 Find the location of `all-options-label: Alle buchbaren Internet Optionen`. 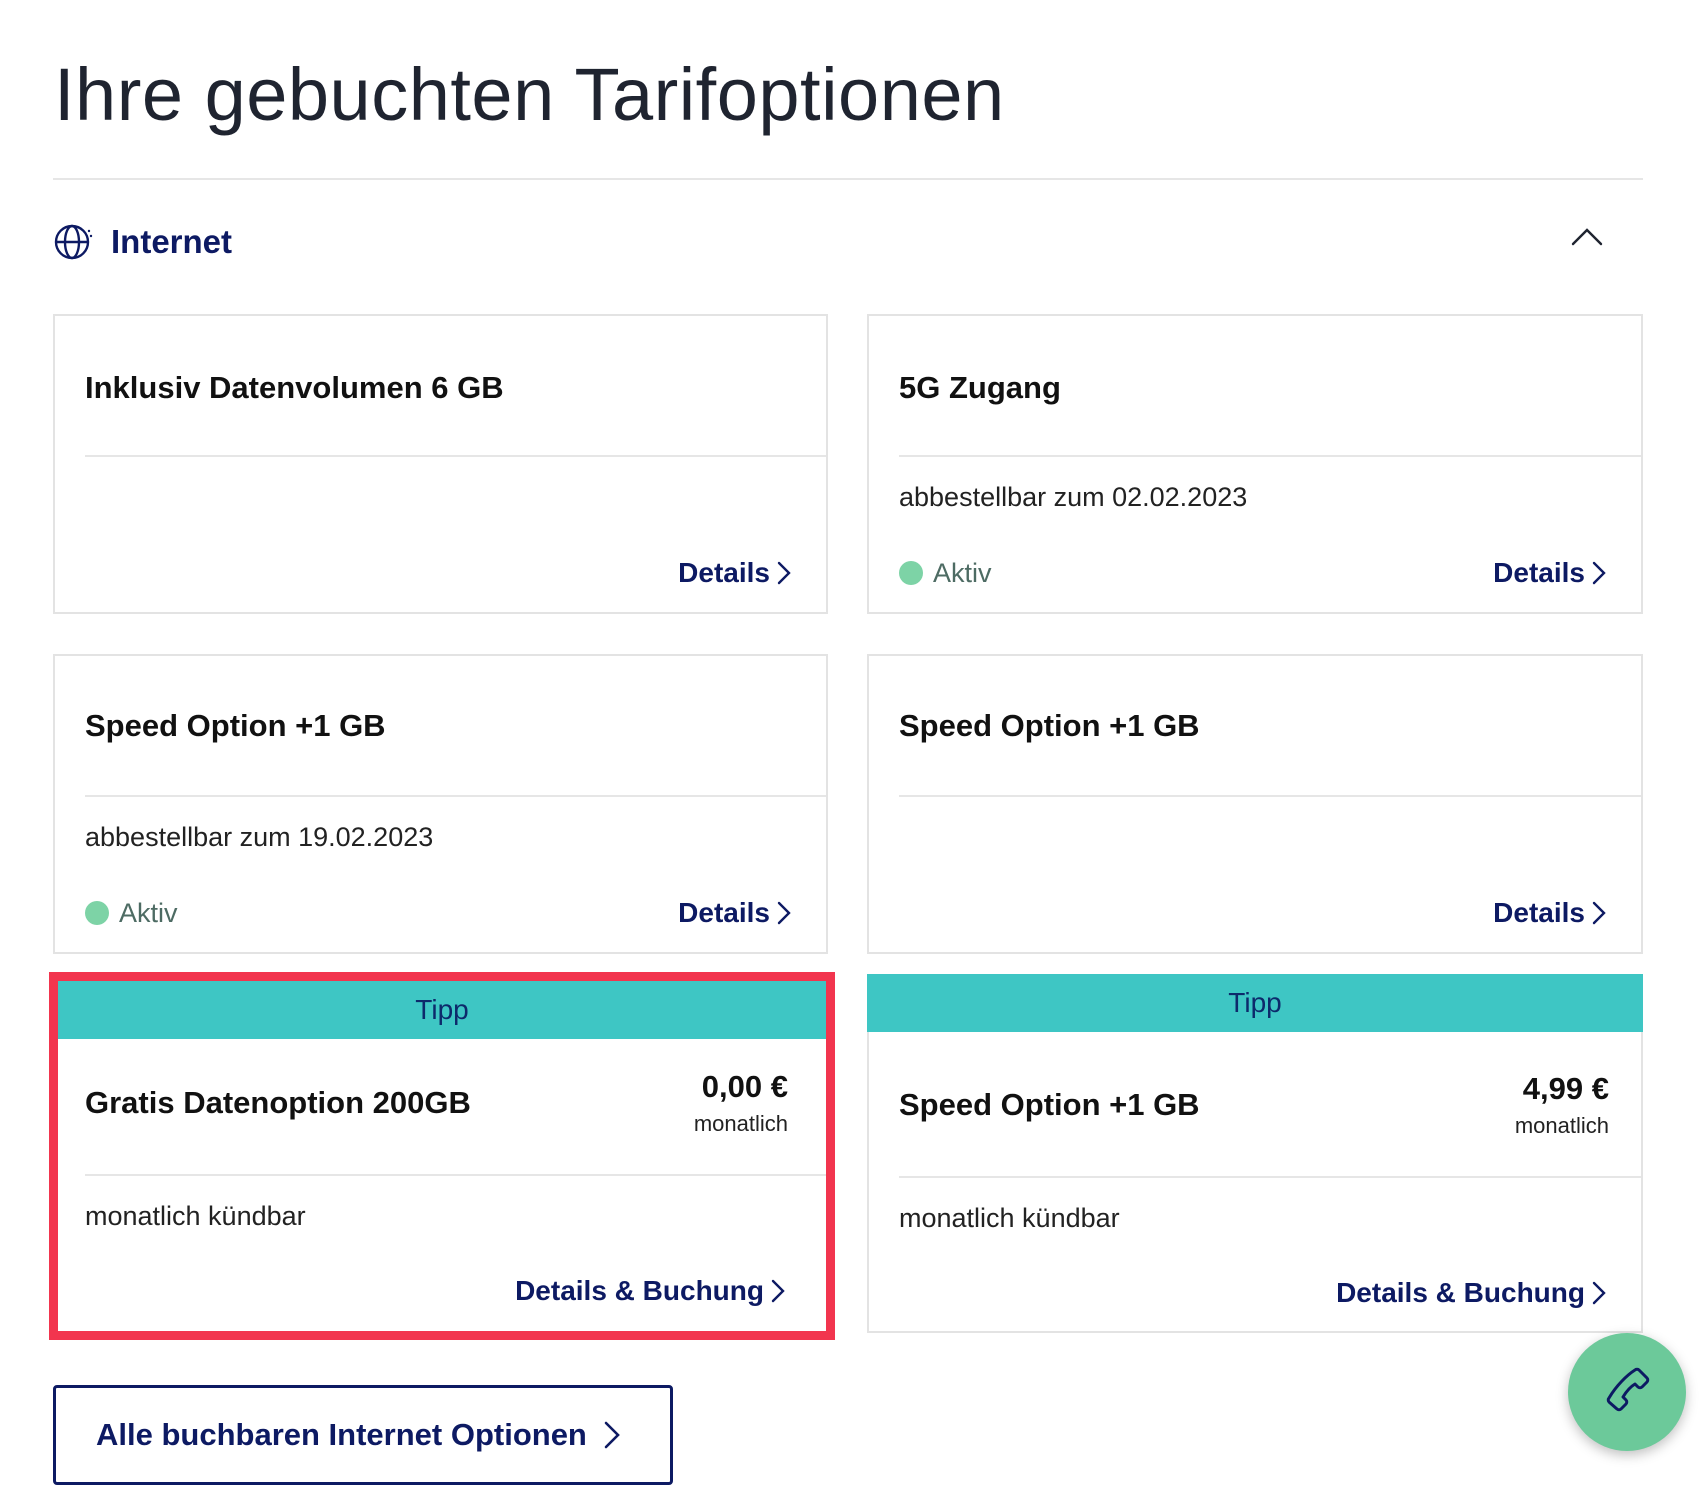

all-options-label: Alle buchbaren Internet Optionen is located at coordinates (341, 1434).